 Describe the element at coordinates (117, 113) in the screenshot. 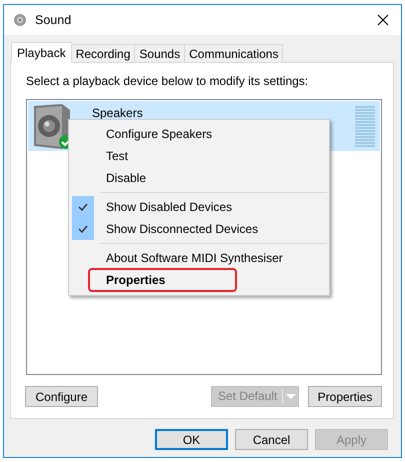

I see `device-name: Speakers` at that location.